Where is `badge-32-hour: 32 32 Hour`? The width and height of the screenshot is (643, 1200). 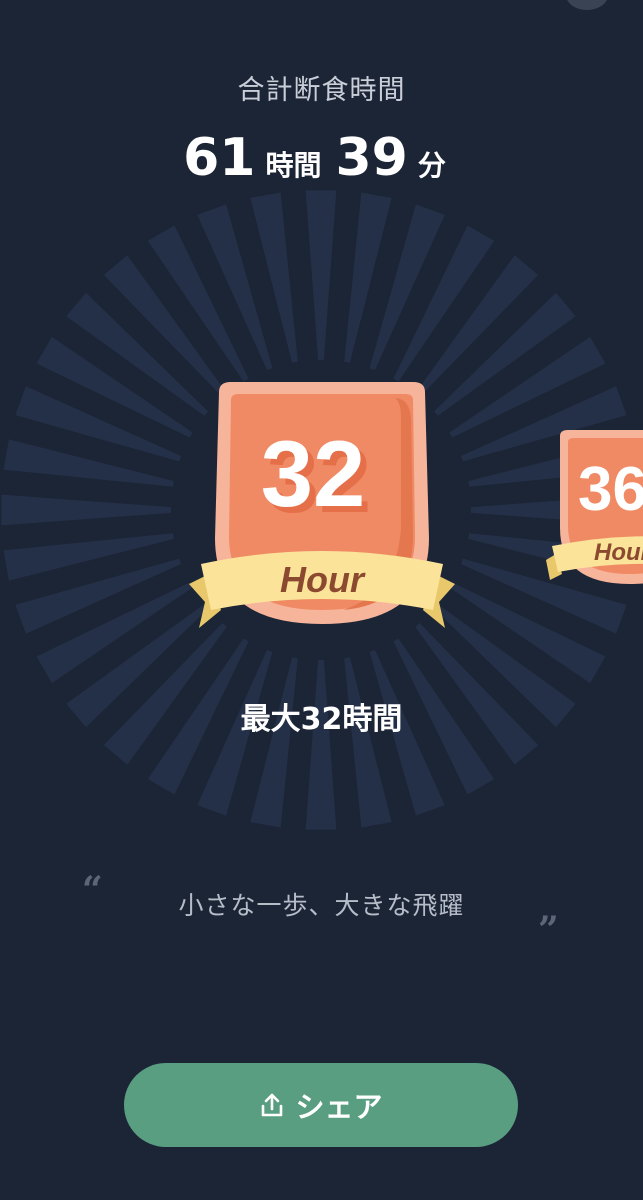 badge-32-hour: 32 32 Hour is located at coordinates (322, 509).